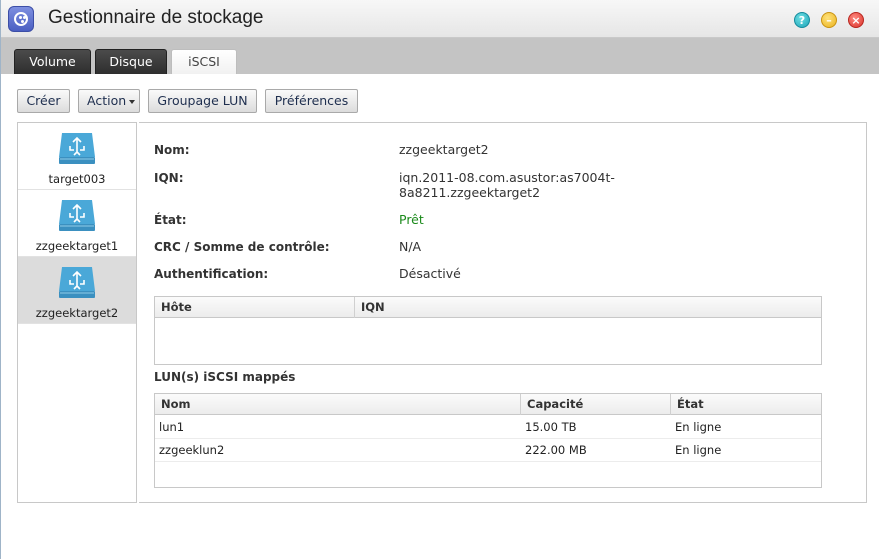  What do you see at coordinates (410, 246) in the screenshot?
I see `crc-value: N/A` at bounding box center [410, 246].